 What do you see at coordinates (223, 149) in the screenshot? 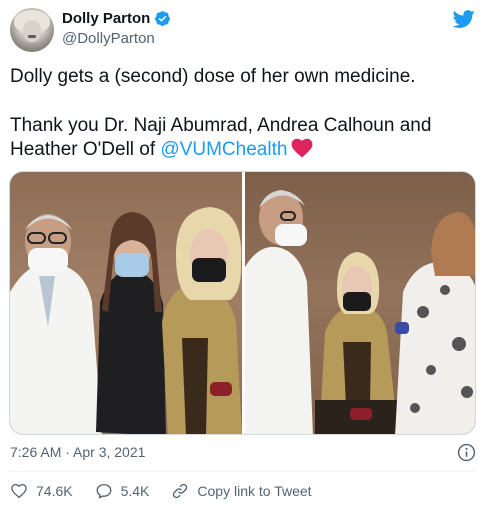
I see `mention-link: @VUMChealth` at bounding box center [223, 149].